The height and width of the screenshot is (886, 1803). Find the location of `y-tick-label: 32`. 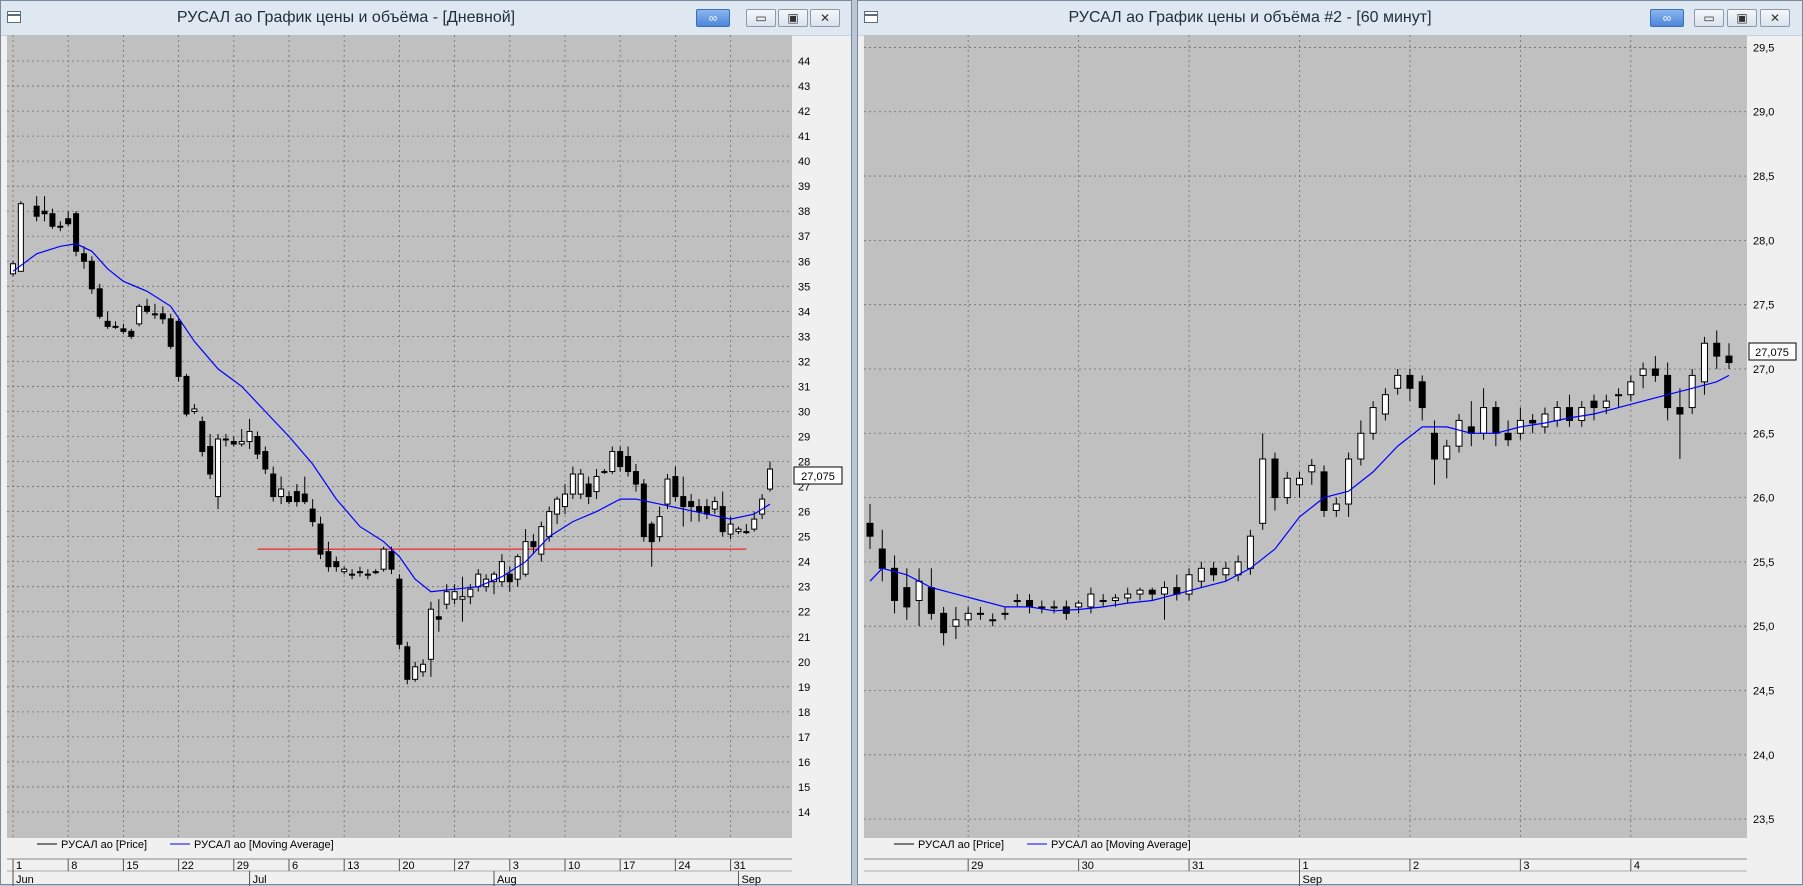

y-tick-label: 32 is located at coordinates (804, 362).